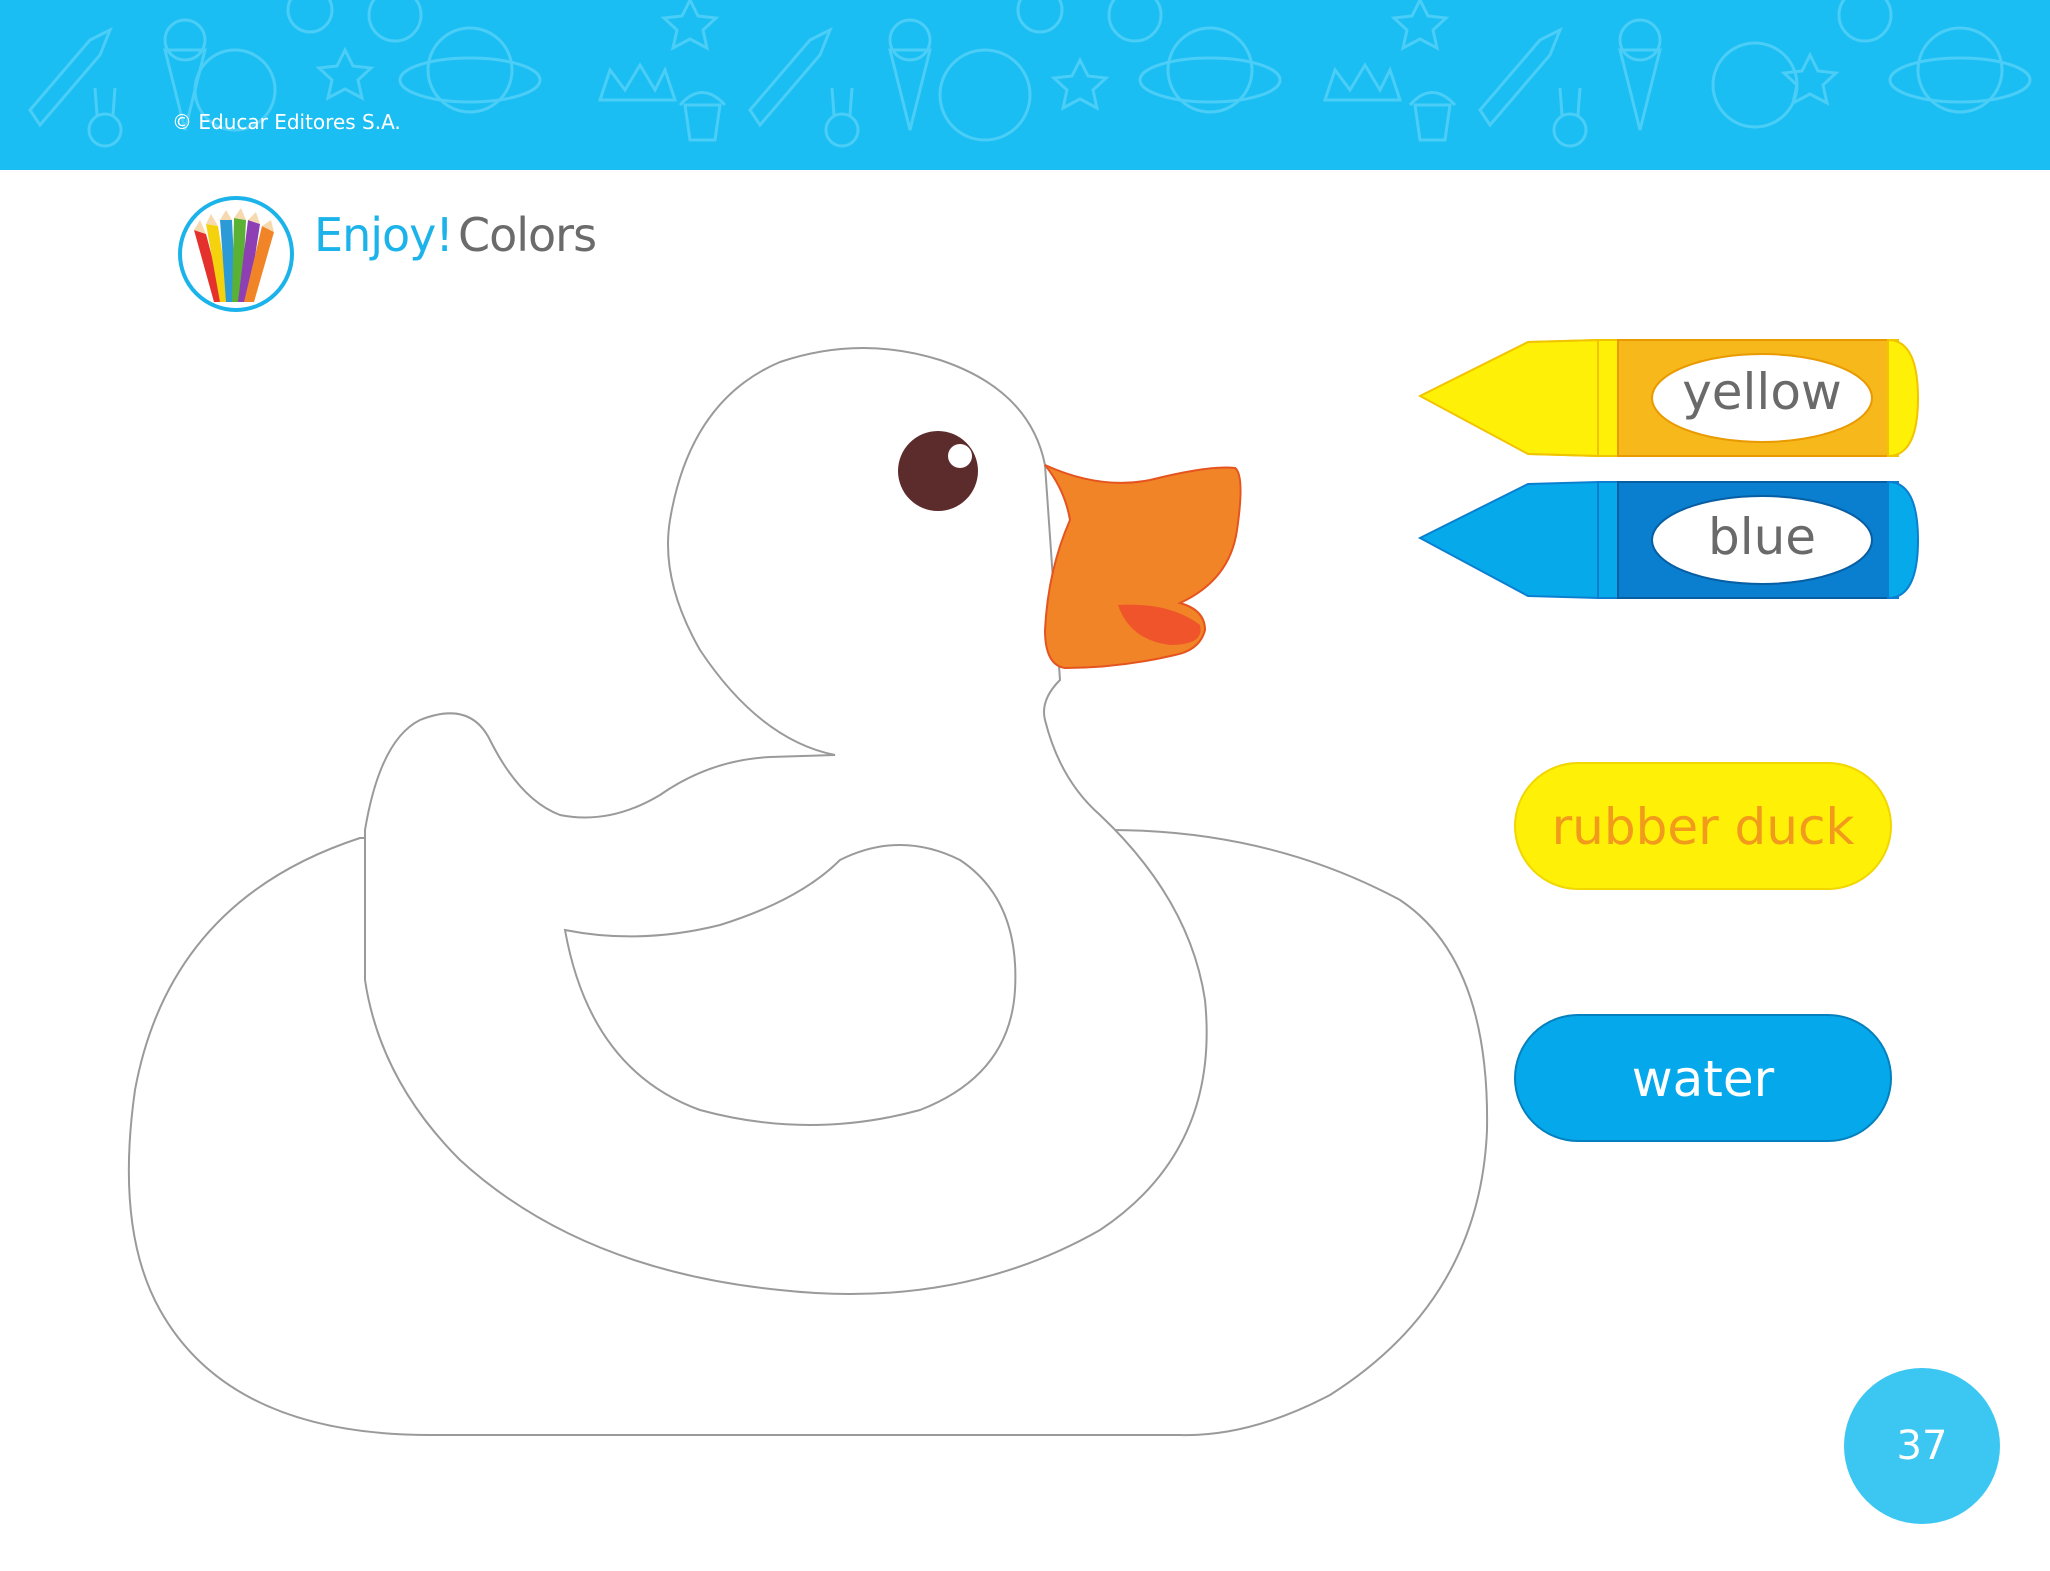 The height and width of the screenshot is (1571, 2050). Describe the element at coordinates (960, 456) in the screenshot. I see `eye-highlight` at that location.